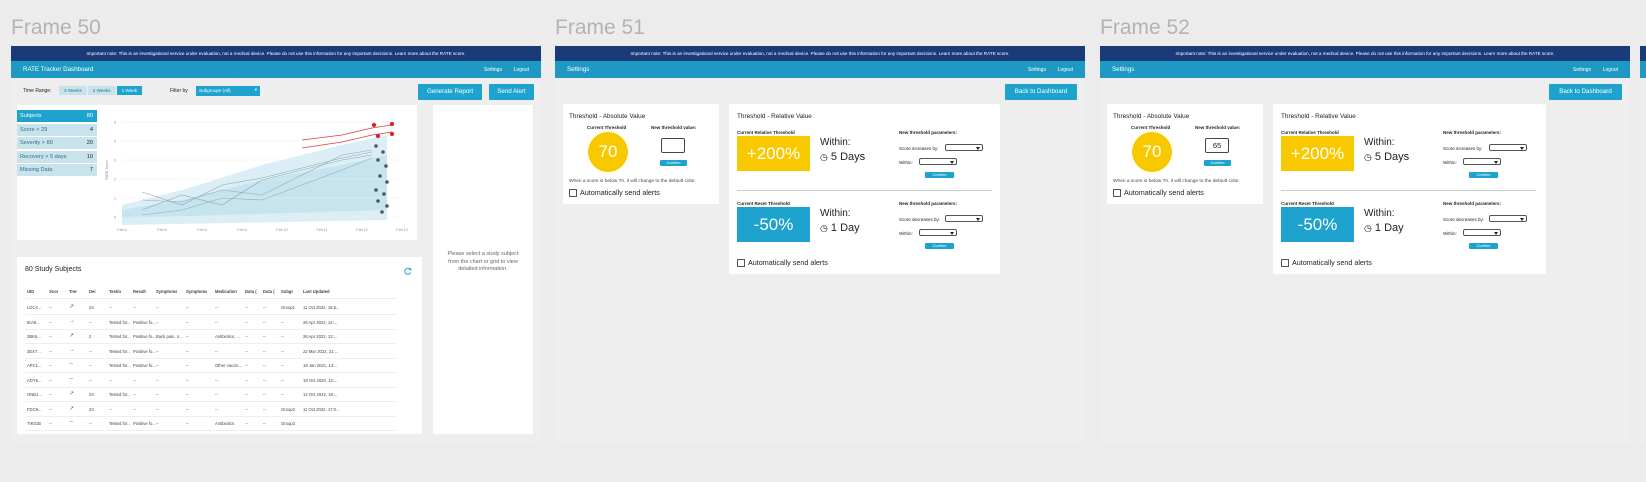 Image resolution: width=1646 pixels, height=482 pixels. I want to click on alert-point, so click(374, 125).